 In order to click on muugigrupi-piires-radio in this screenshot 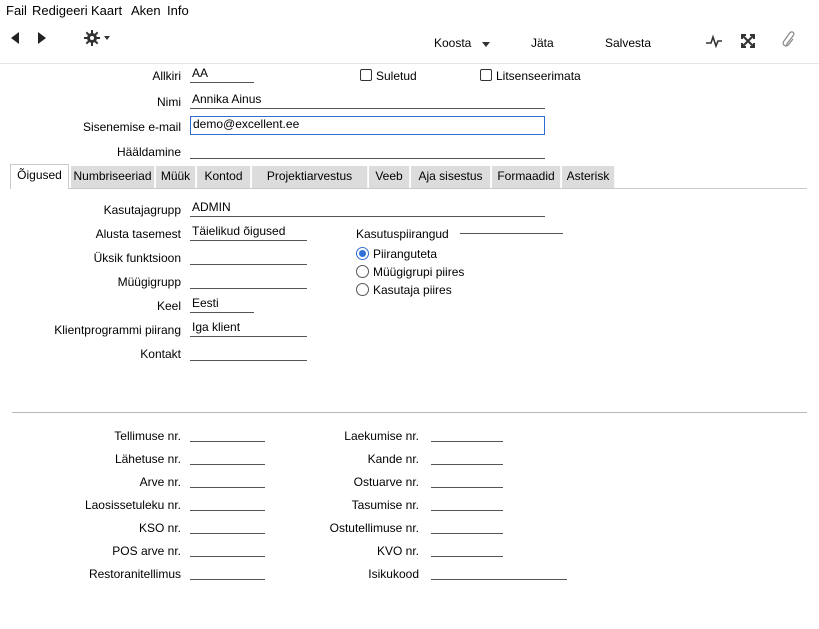, I will do `click(362, 271)`.